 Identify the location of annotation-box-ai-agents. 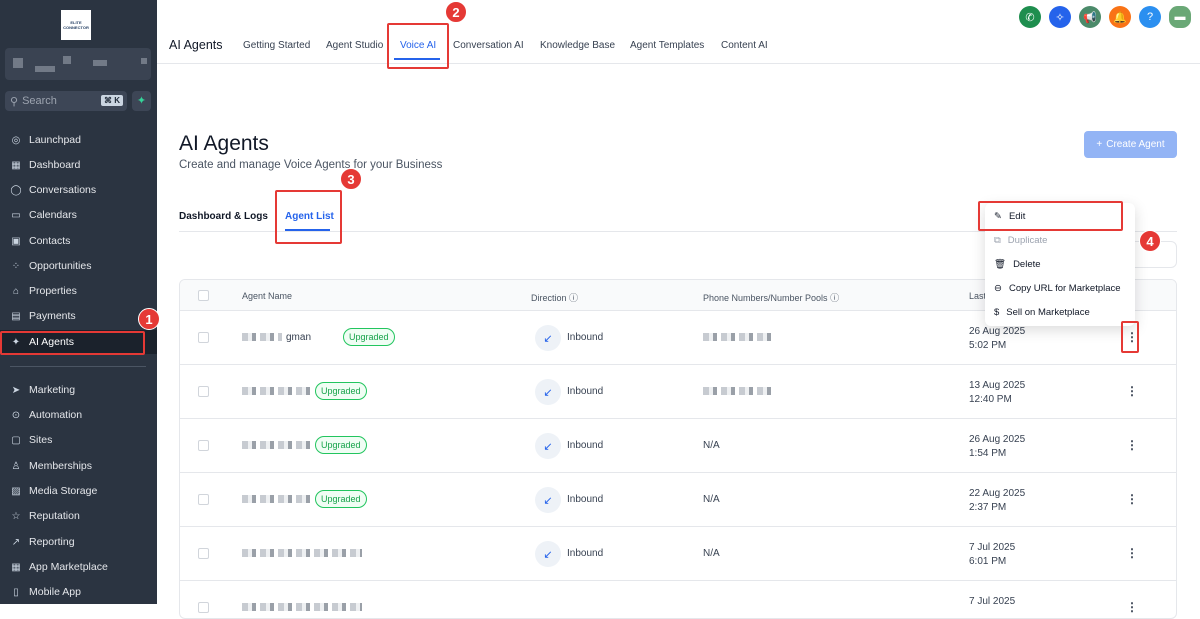
(72, 343).